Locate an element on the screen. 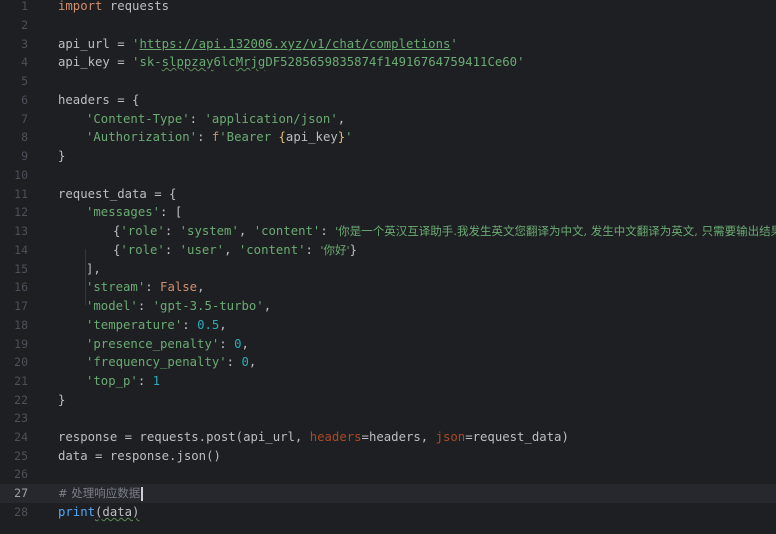 This screenshot has width=776, height=534. line-number: 28 is located at coordinates (21, 512).